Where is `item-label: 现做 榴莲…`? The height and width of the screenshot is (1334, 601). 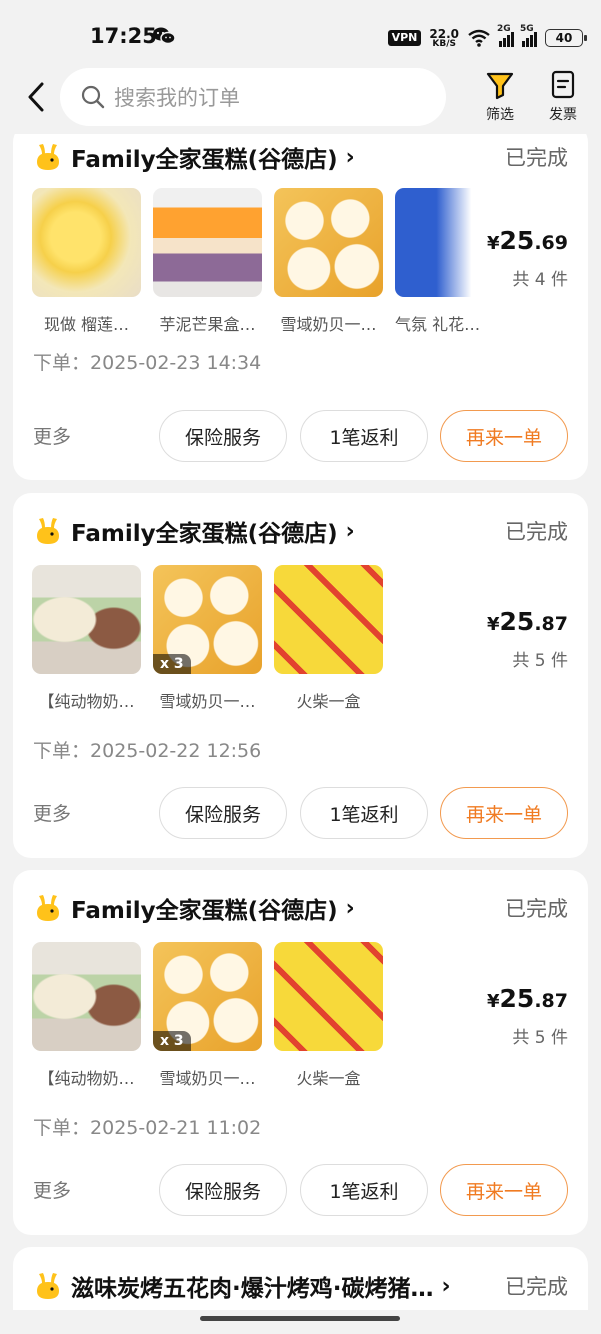 item-label: 现做 榴莲… is located at coordinates (86, 324).